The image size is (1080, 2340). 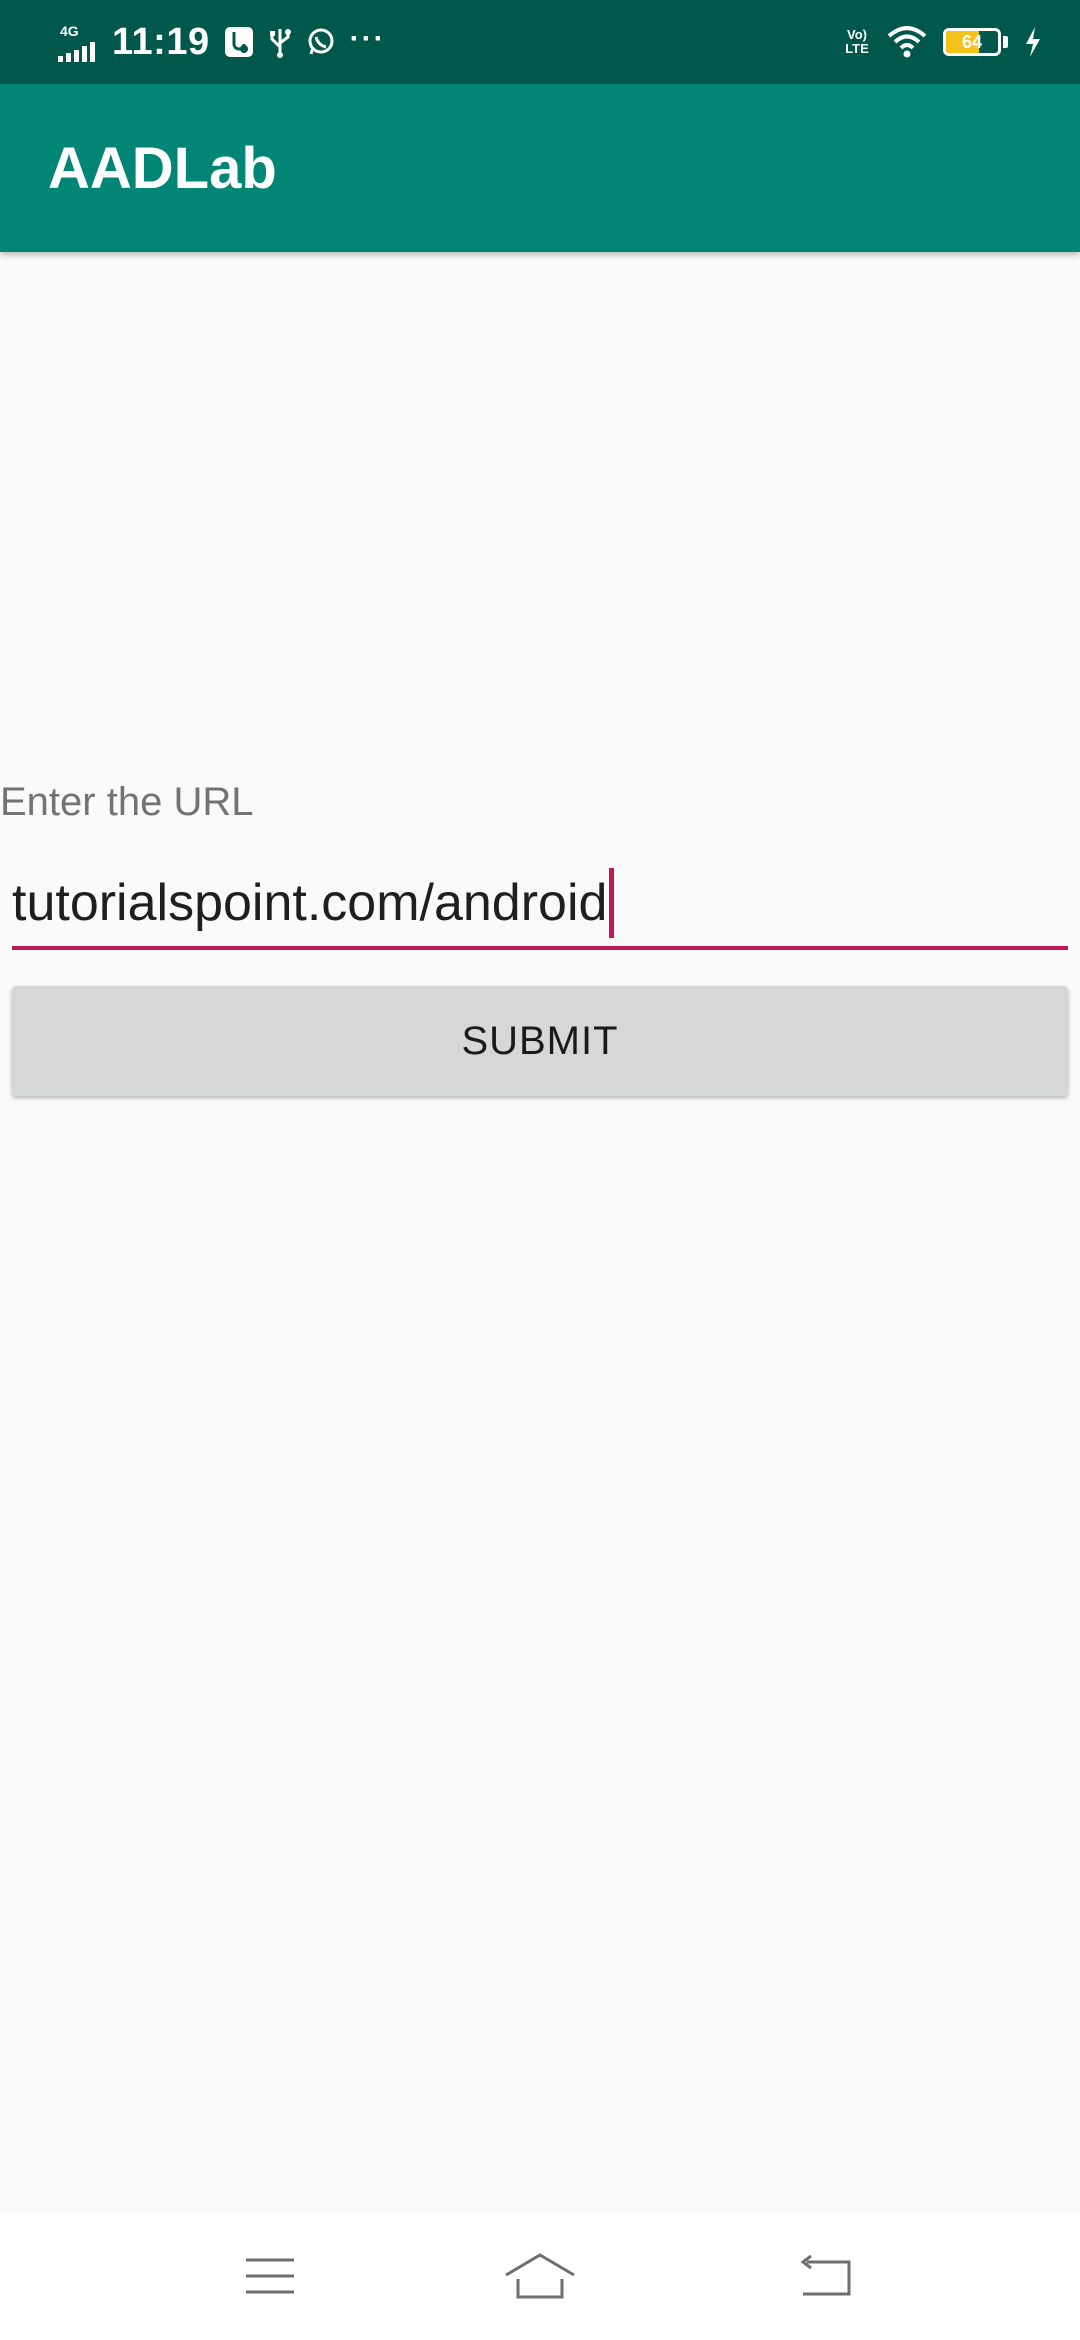 I want to click on usb-icon, so click(x=280, y=42).